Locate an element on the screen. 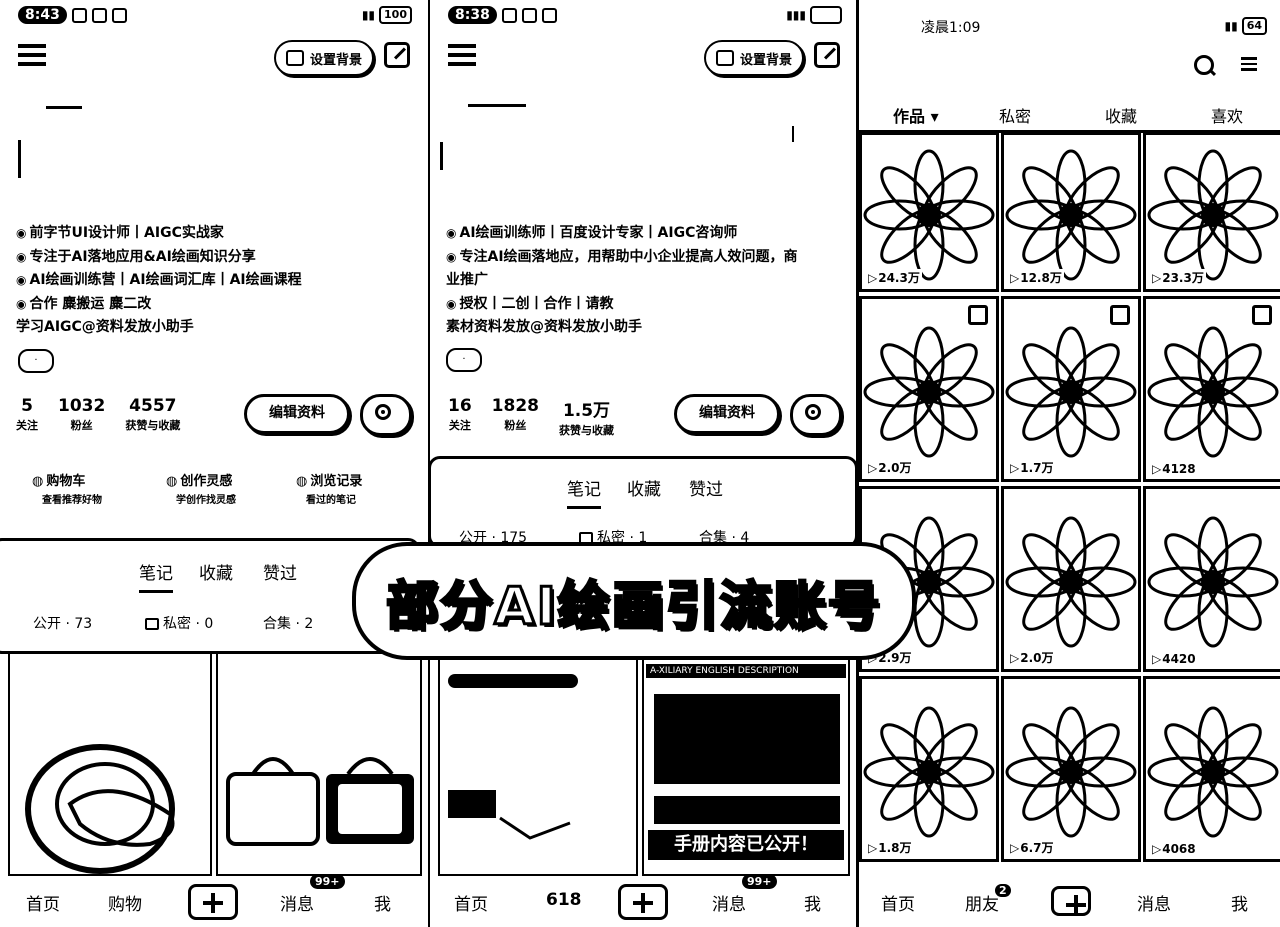 This screenshot has width=1280, height=927. signal-icon: ▮▮ is located at coordinates (1231, 26).